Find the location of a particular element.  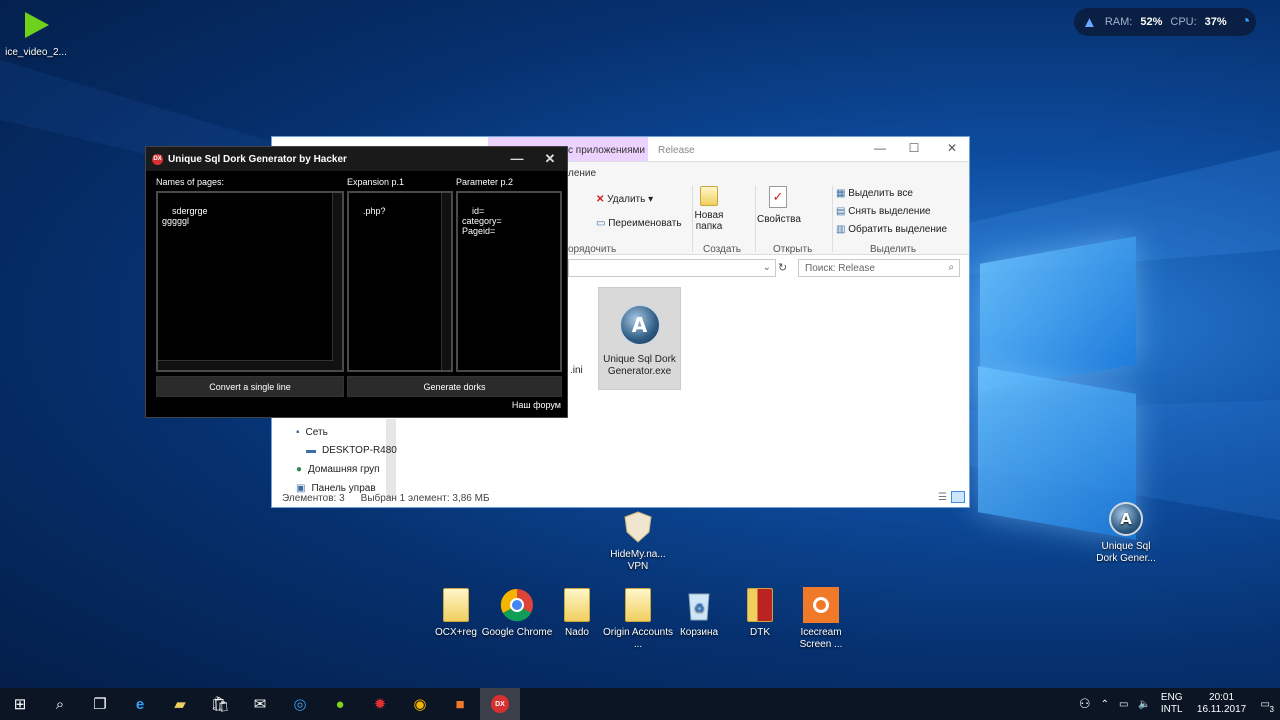

taskbar-app-green: ● is located at coordinates (340, 704).